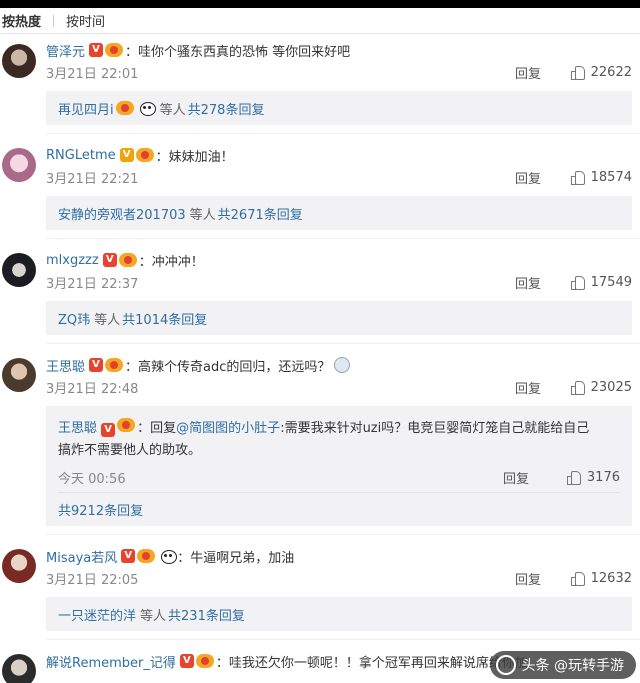  Describe the element at coordinates (320, 21) in the screenshot. I see `sort-bar: 按热度 按时间` at that location.